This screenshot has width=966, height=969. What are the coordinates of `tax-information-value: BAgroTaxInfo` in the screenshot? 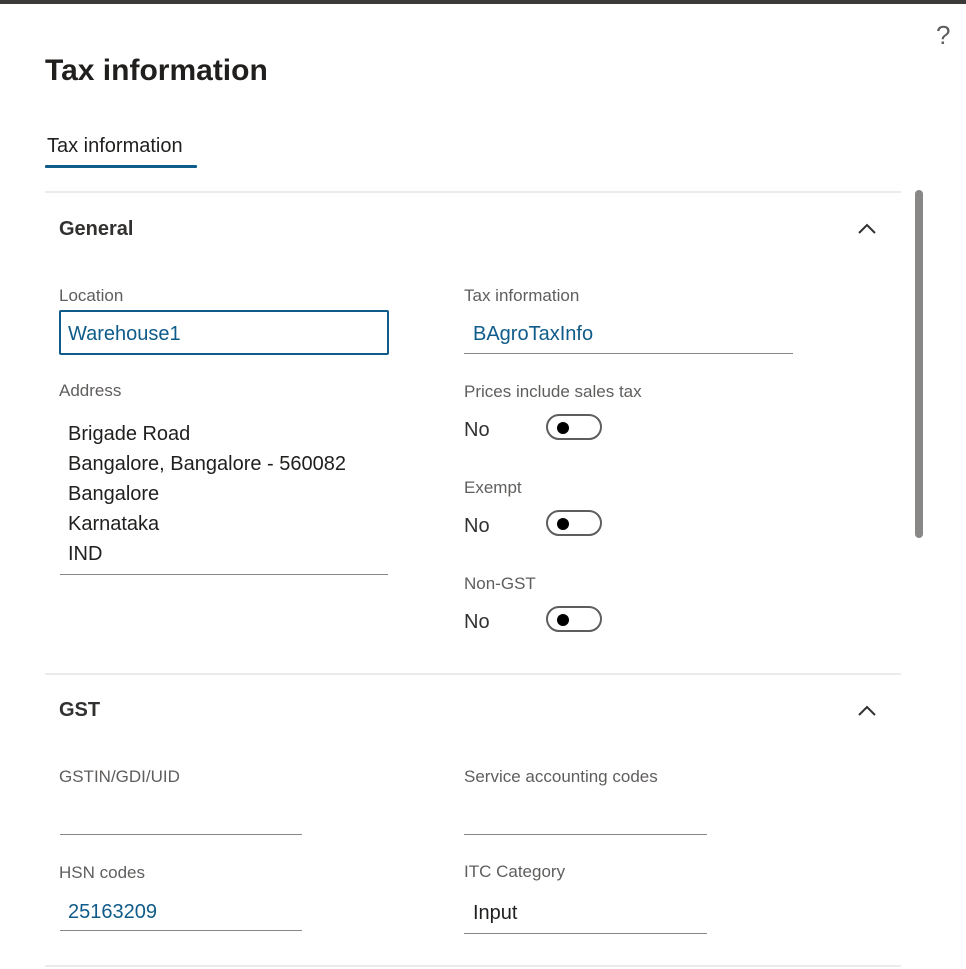 It's located at (533, 334).